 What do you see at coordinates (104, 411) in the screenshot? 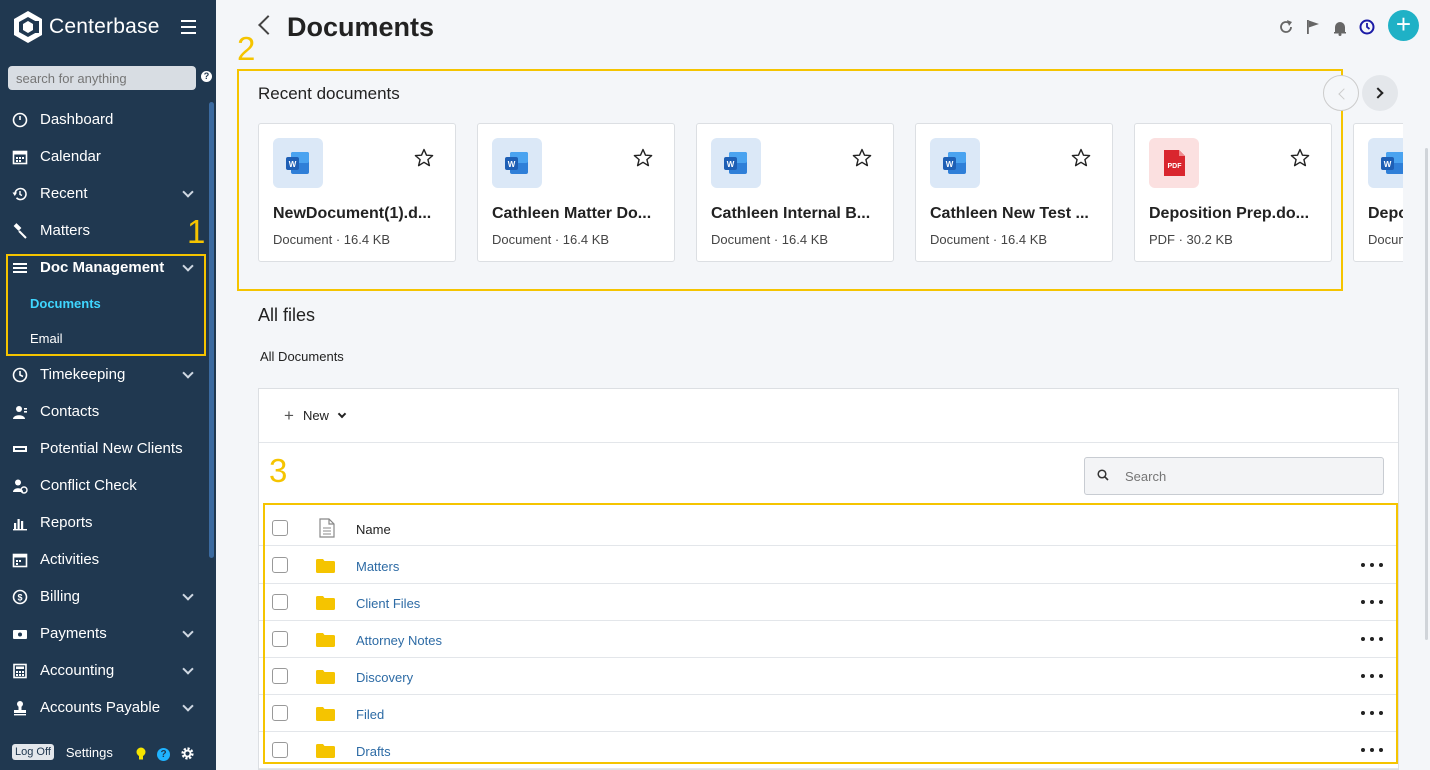
I see `sidebar-item-contacts: Contacts` at bounding box center [104, 411].